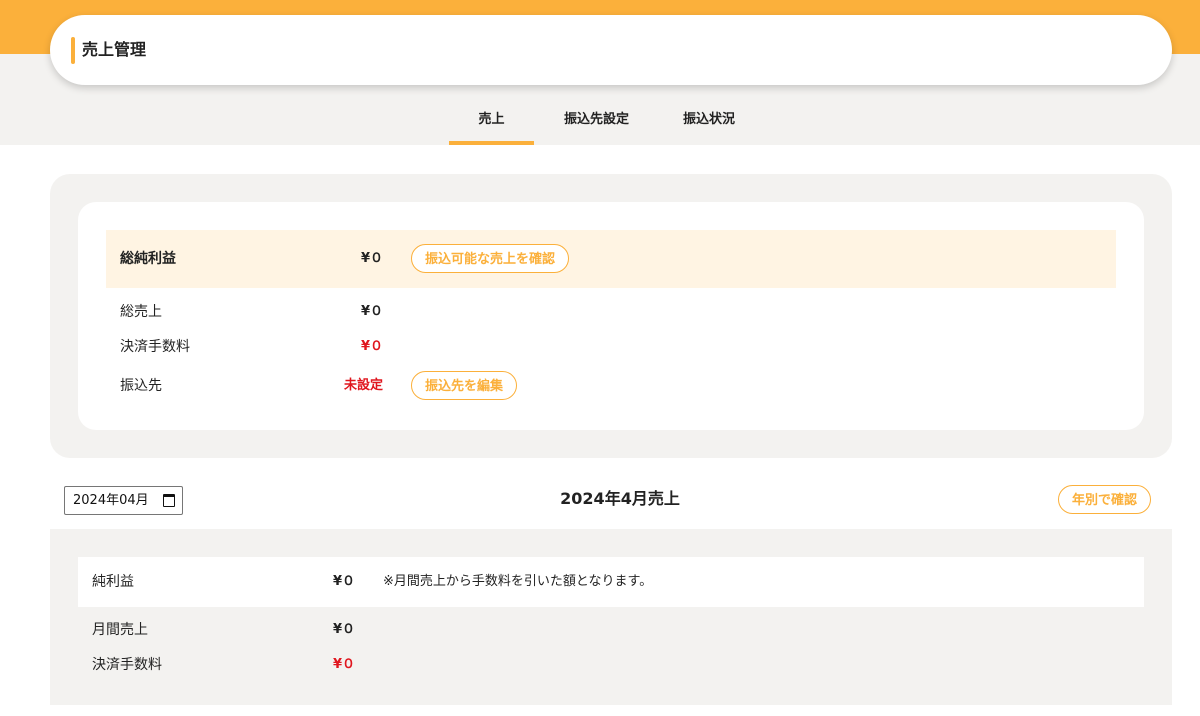 The width and height of the screenshot is (1200, 716). I want to click on view-by-year-button: 年別で確認, so click(1105, 499).